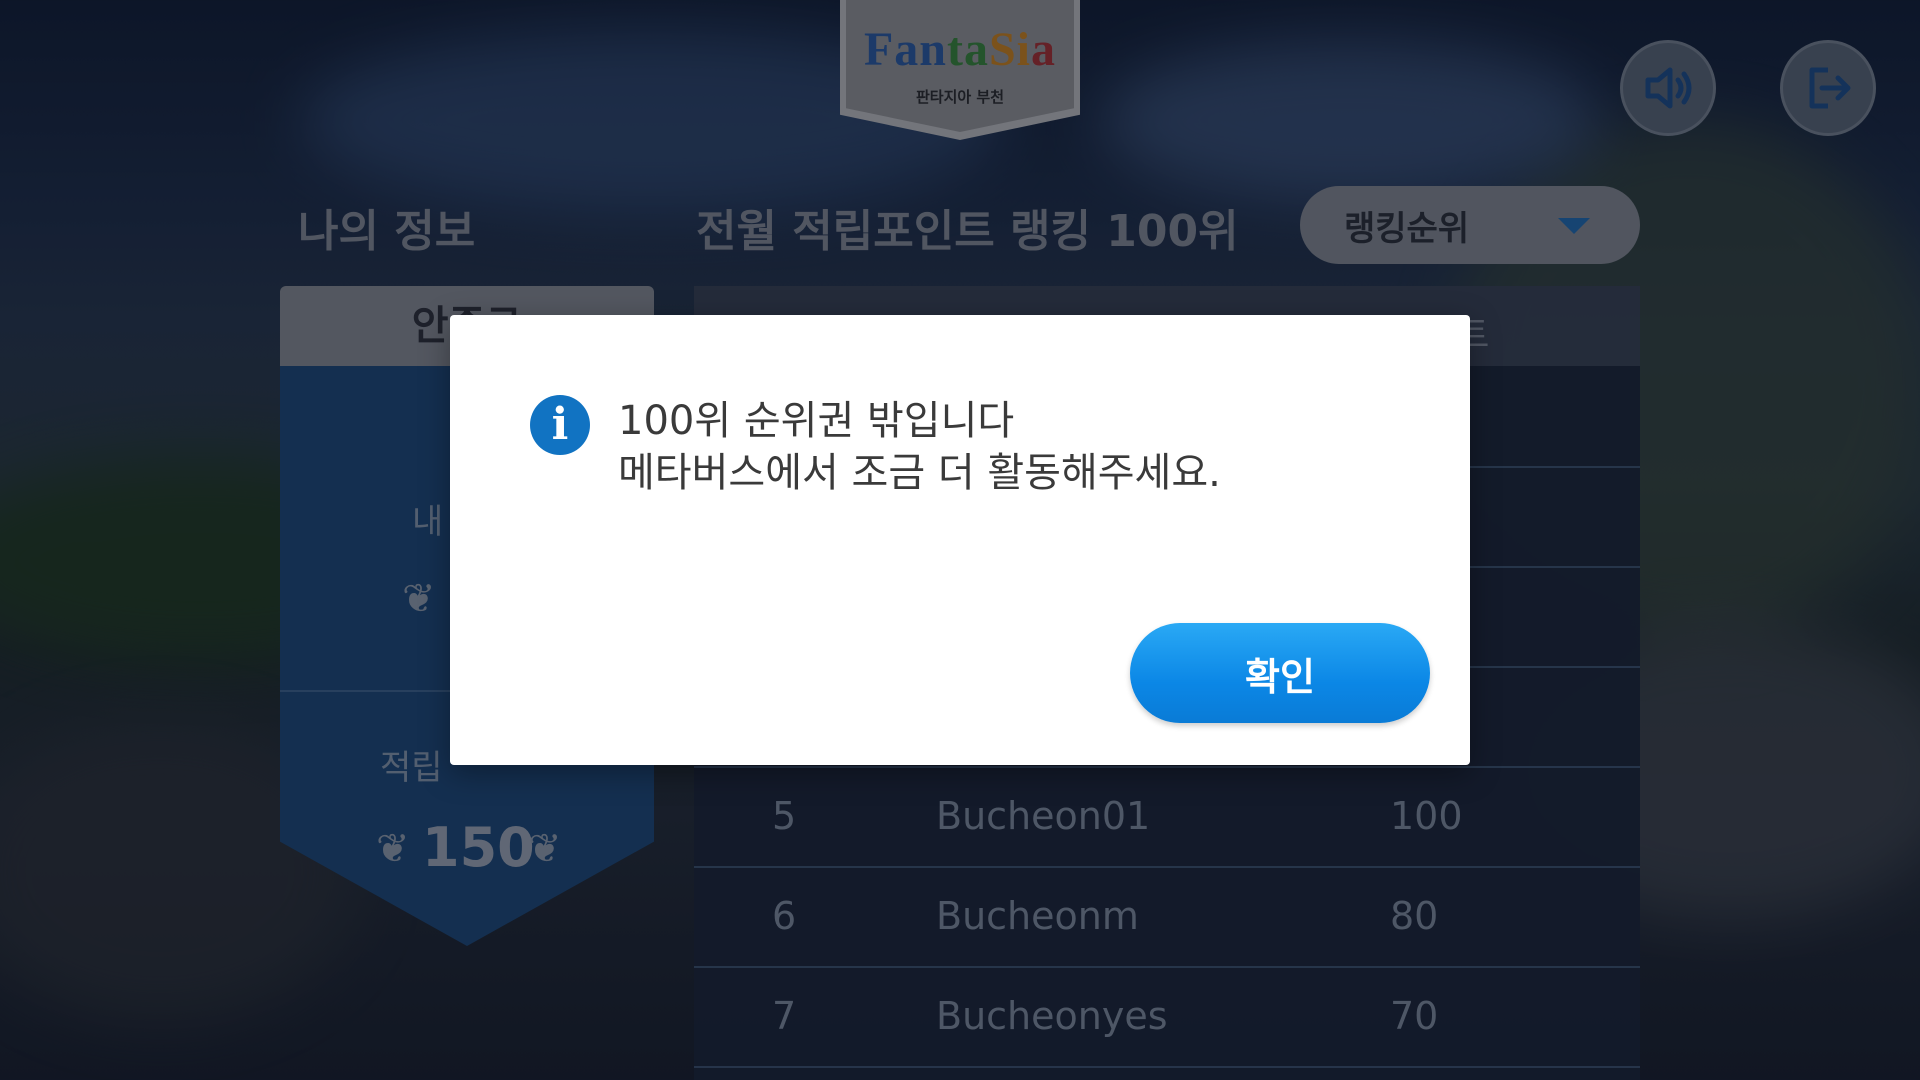  I want to click on alert-message: 100위 순위권 밖입니다 메타버스에서 조금 더 활동해주세요., so click(919, 447).